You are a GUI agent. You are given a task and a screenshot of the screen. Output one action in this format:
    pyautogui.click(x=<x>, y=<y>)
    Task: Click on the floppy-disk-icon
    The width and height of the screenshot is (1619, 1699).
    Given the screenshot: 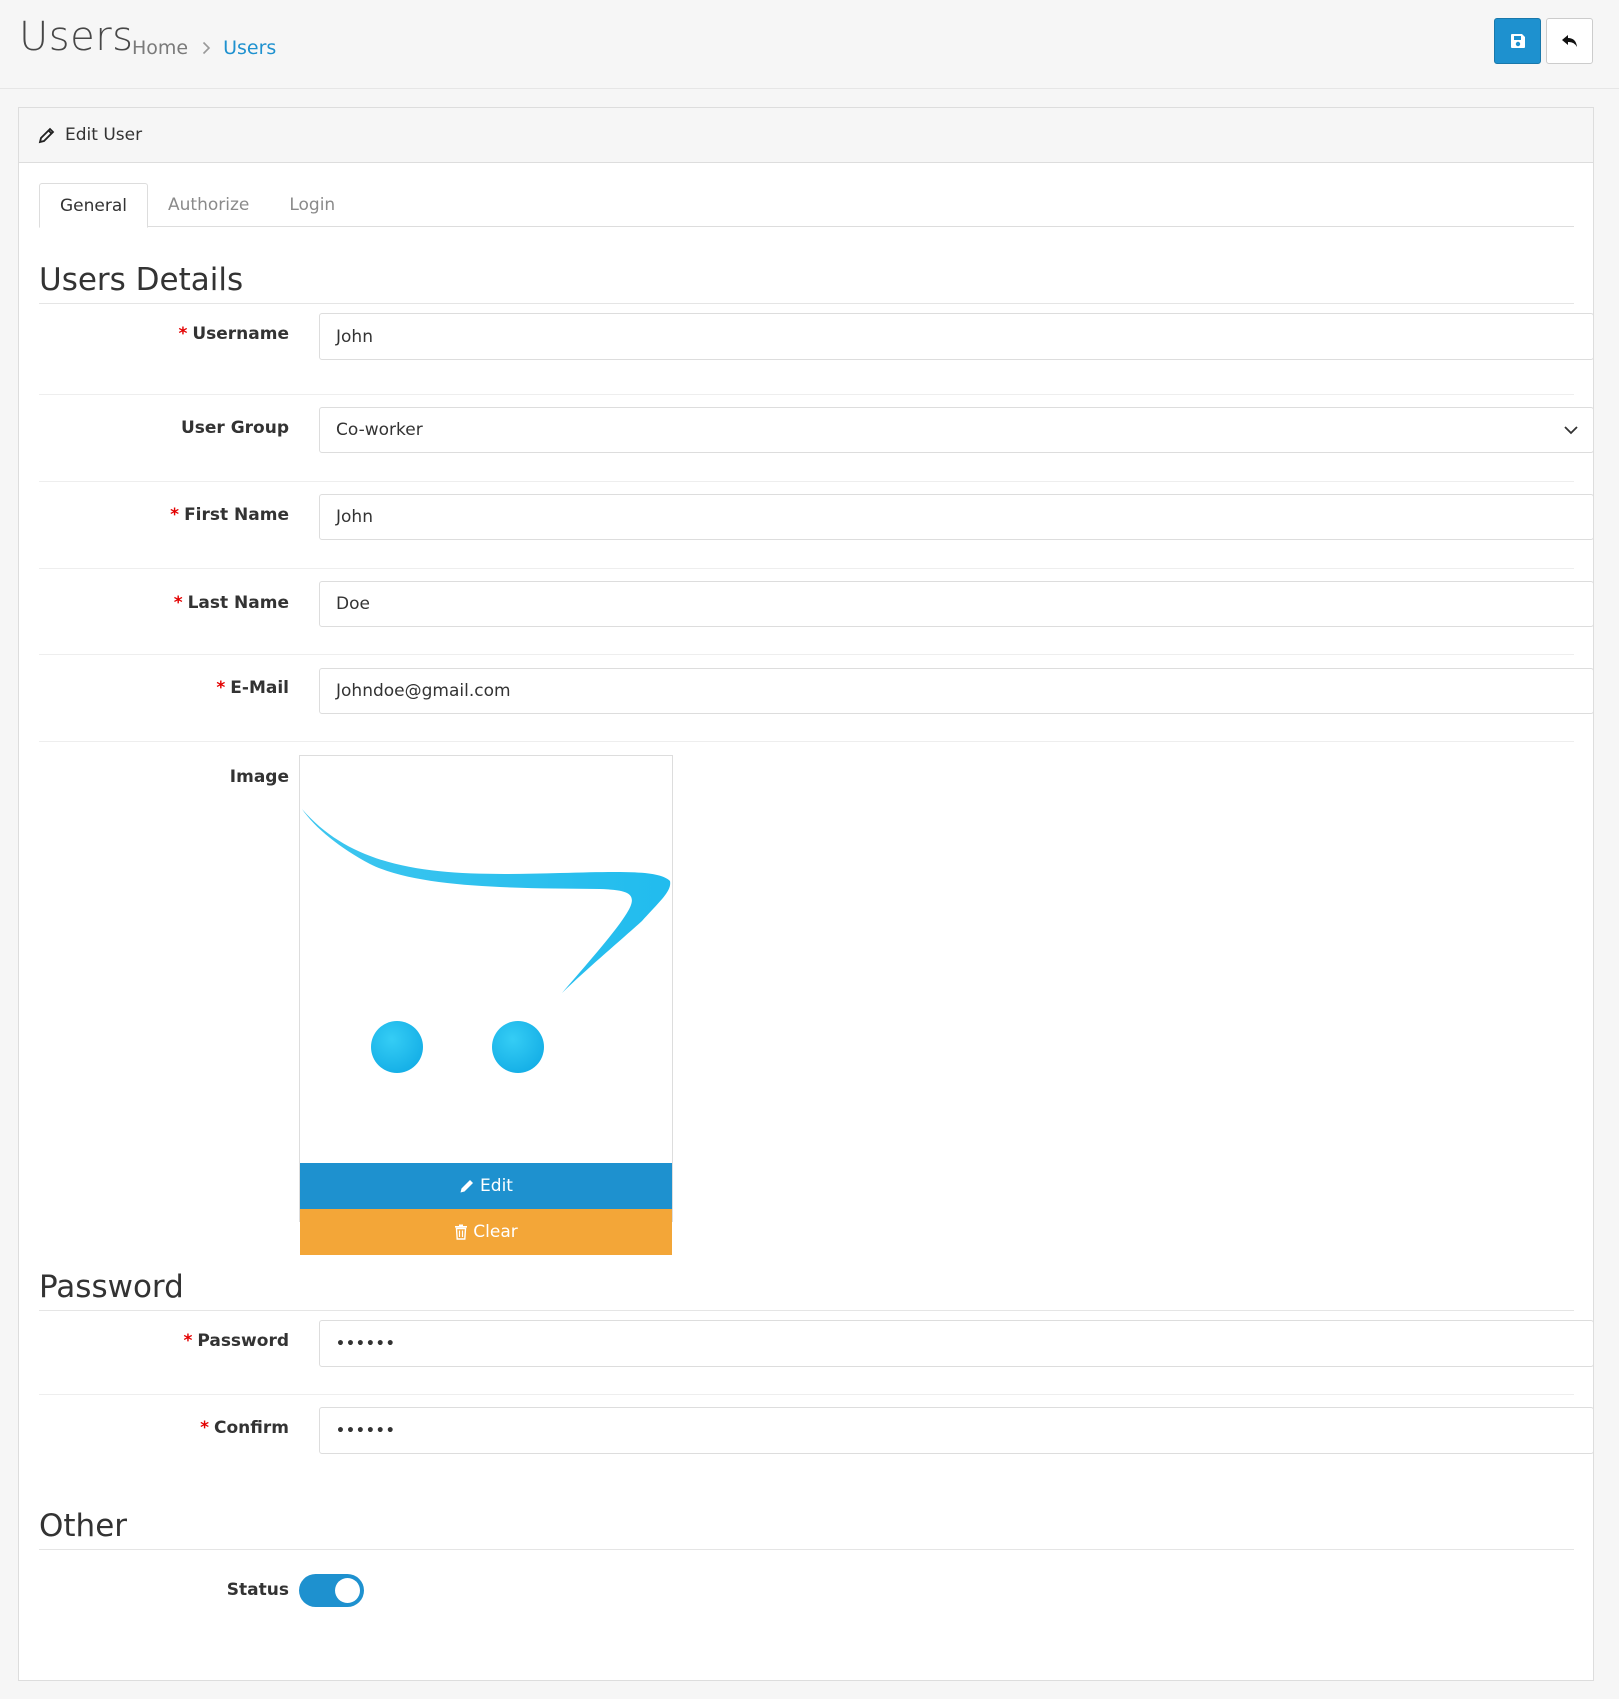 What is the action you would take?
    pyautogui.click(x=1517, y=41)
    